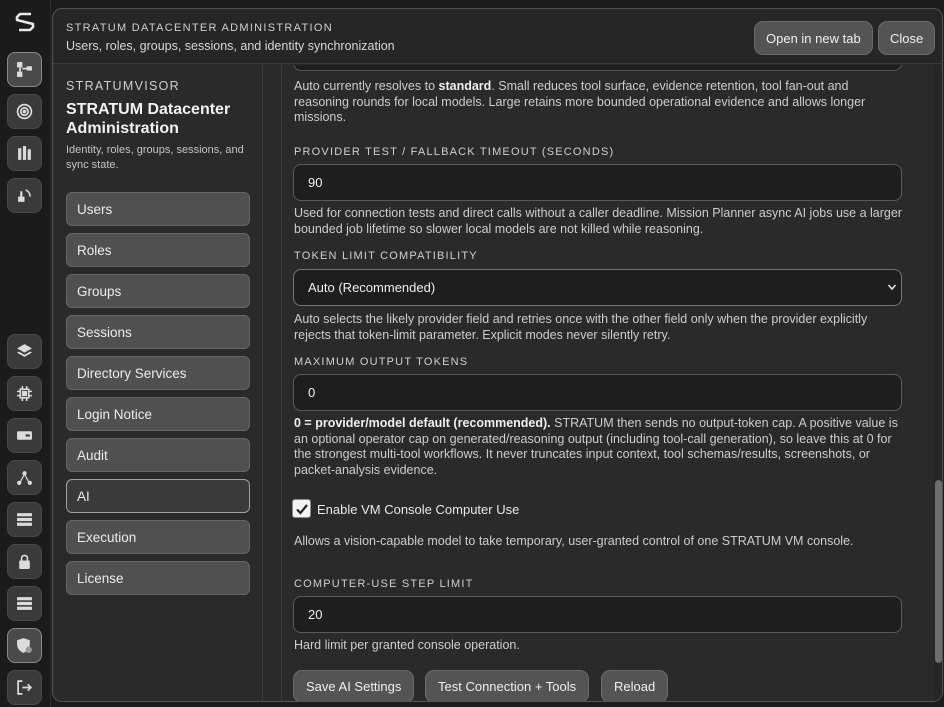 This screenshot has width=944, height=707. Describe the element at coordinates (907, 38) in the screenshot. I see `close-button: Close` at that location.